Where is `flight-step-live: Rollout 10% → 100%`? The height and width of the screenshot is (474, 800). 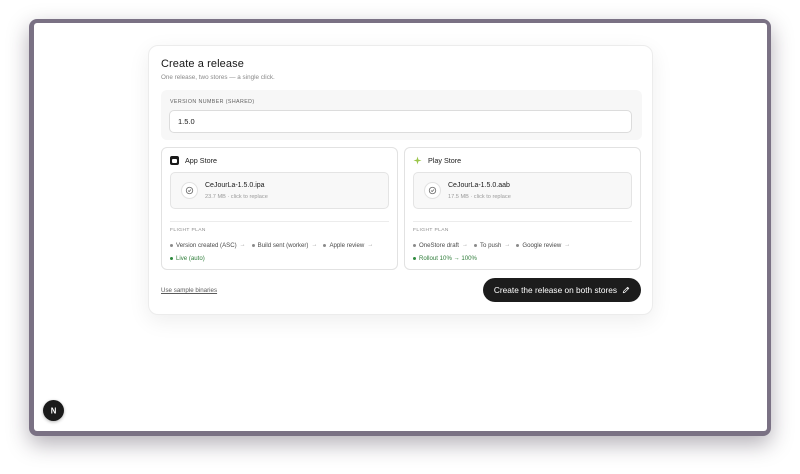 flight-step-live: Rollout 10% → 100% is located at coordinates (445, 258).